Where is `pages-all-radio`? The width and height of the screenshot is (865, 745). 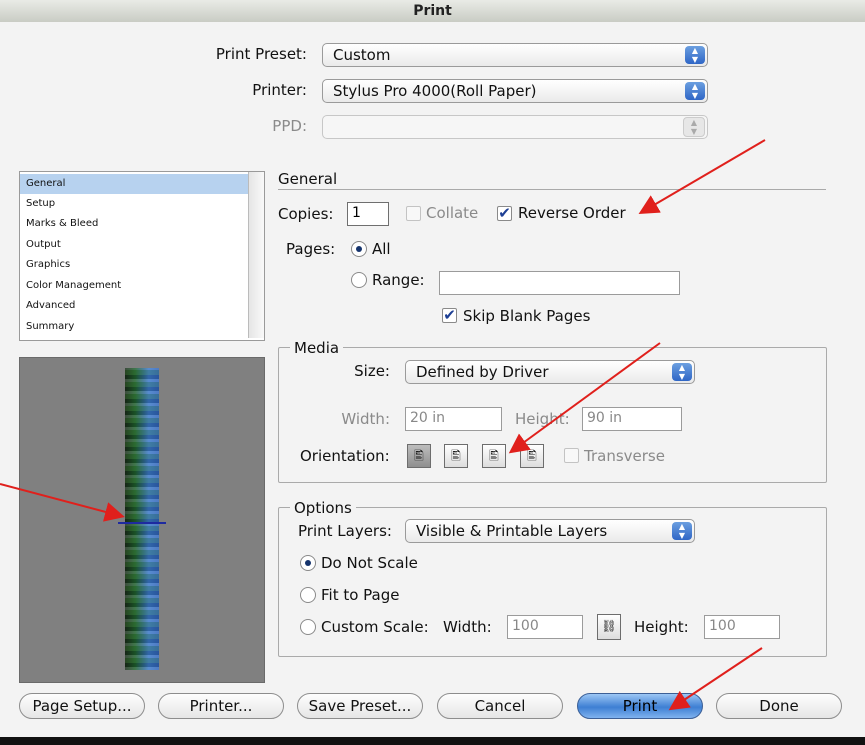
pages-all-radio is located at coordinates (359, 249).